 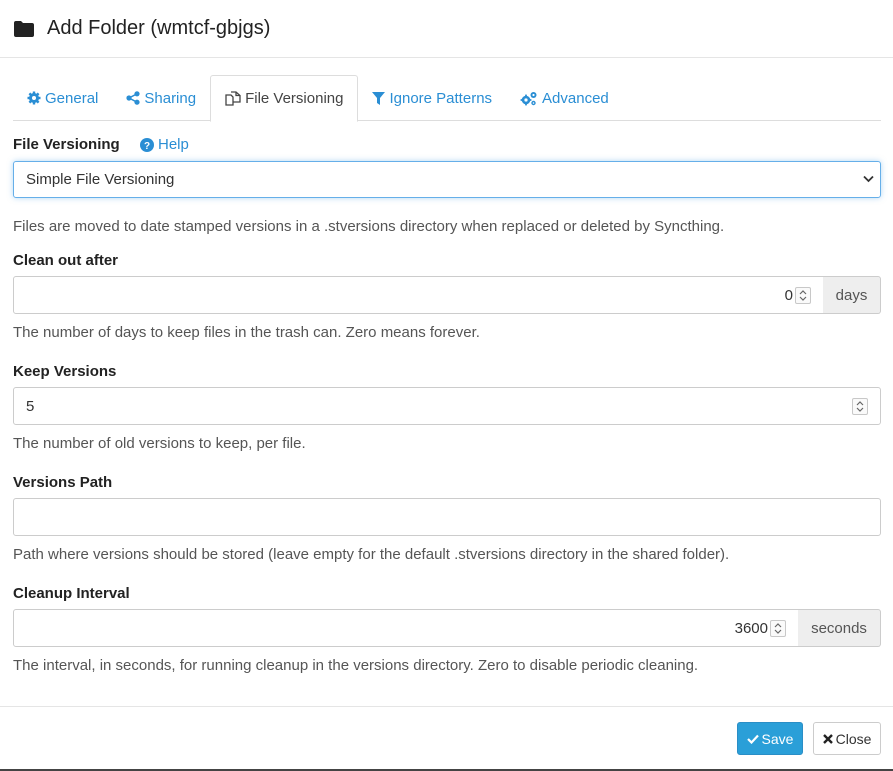 I want to click on help-link: ? Help, so click(x=164, y=144).